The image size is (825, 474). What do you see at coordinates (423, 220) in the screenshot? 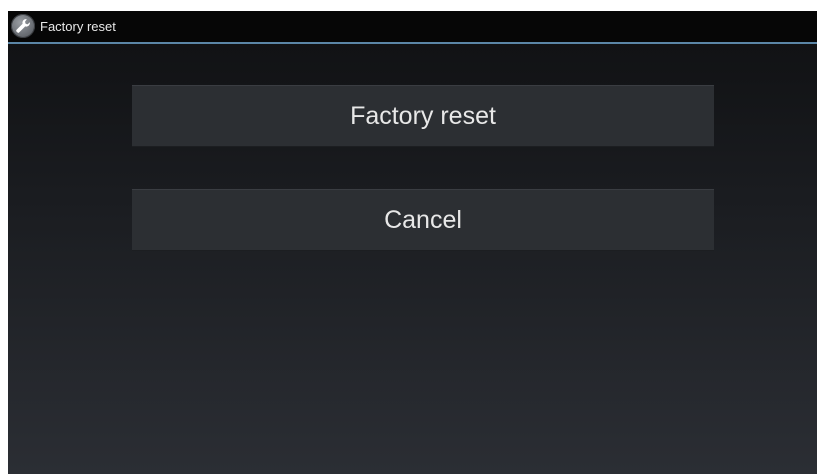
I see `cancel-button: Cancel` at bounding box center [423, 220].